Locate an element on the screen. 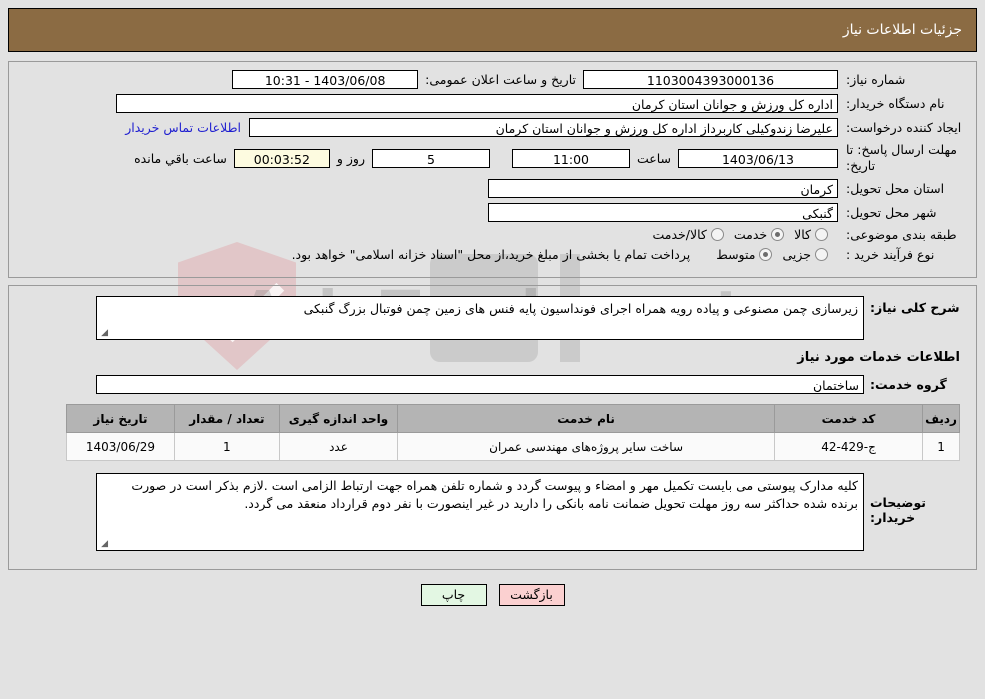 This screenshot has width=985, height=699. response-deadline-label: مهلت ارسال پاسخ: تا تاریخ: is located at coordinates (901, 157).